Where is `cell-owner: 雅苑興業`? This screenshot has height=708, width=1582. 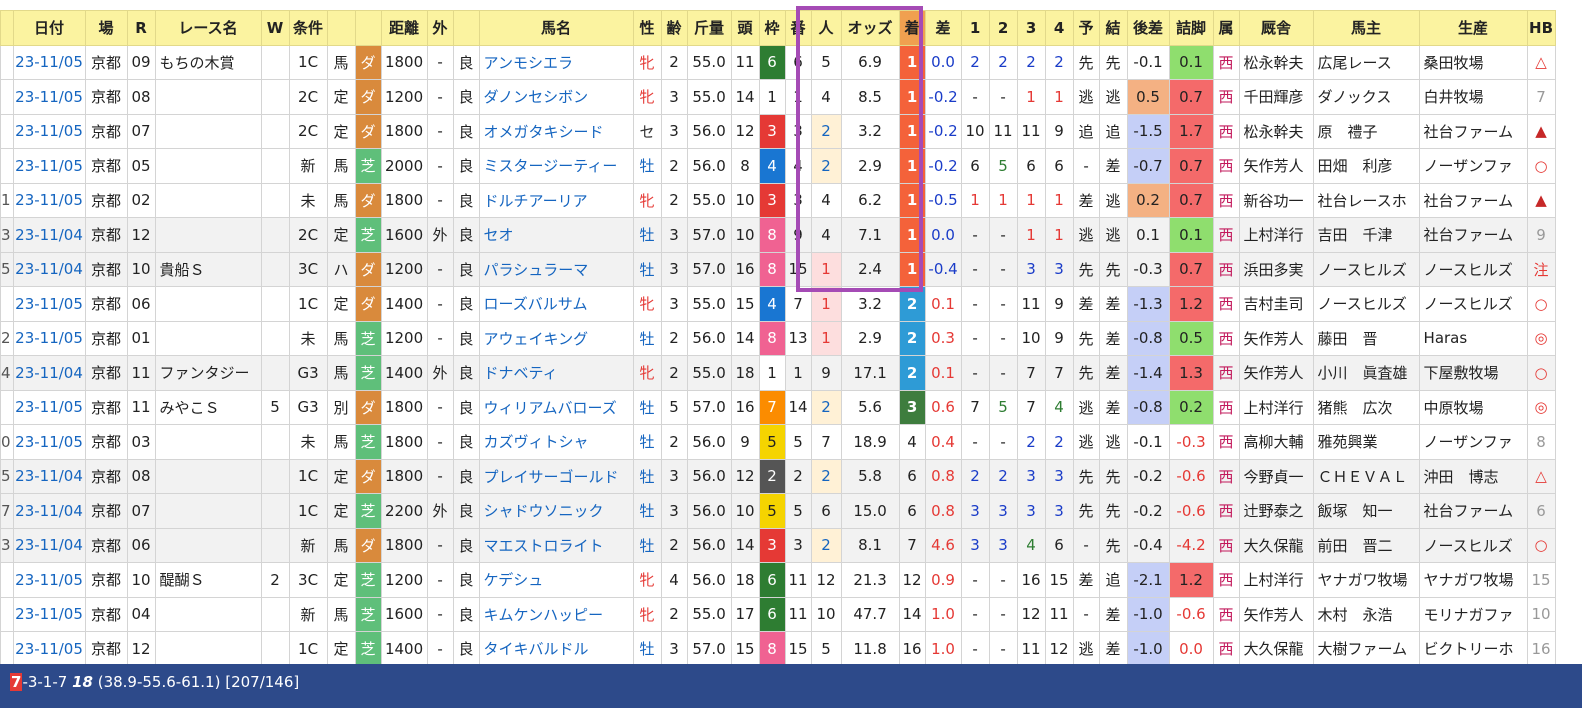 cell-owner: 雅苑興業 is located at coordinates (1366, 442).